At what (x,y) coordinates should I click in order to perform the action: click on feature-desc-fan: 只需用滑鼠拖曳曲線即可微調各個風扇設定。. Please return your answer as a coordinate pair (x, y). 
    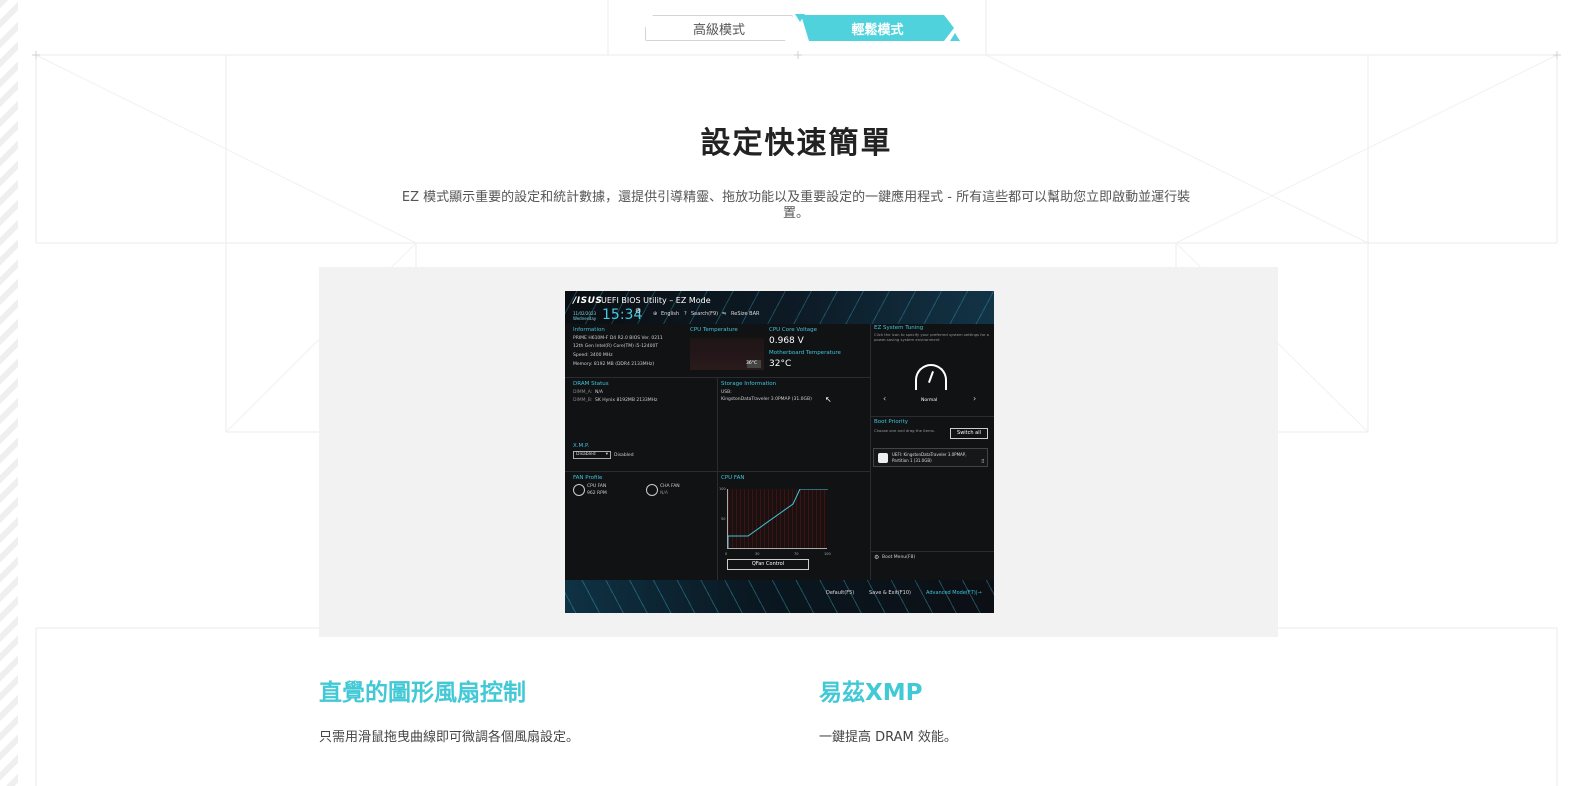
    Looking at the image, I should click on (449, 737).